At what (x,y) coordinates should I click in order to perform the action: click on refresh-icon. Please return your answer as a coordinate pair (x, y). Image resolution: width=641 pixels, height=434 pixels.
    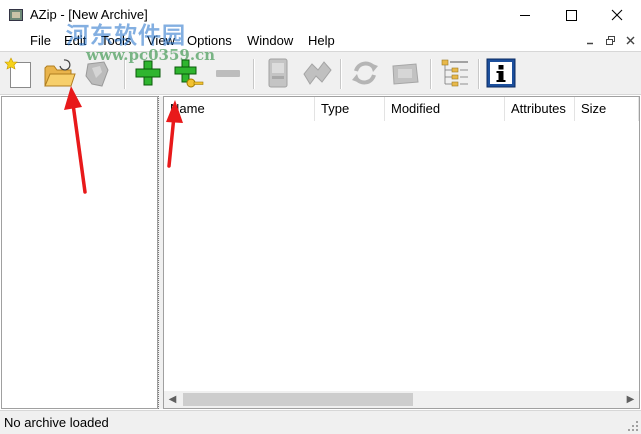
    Looking at the image, I should click on (365, 73).